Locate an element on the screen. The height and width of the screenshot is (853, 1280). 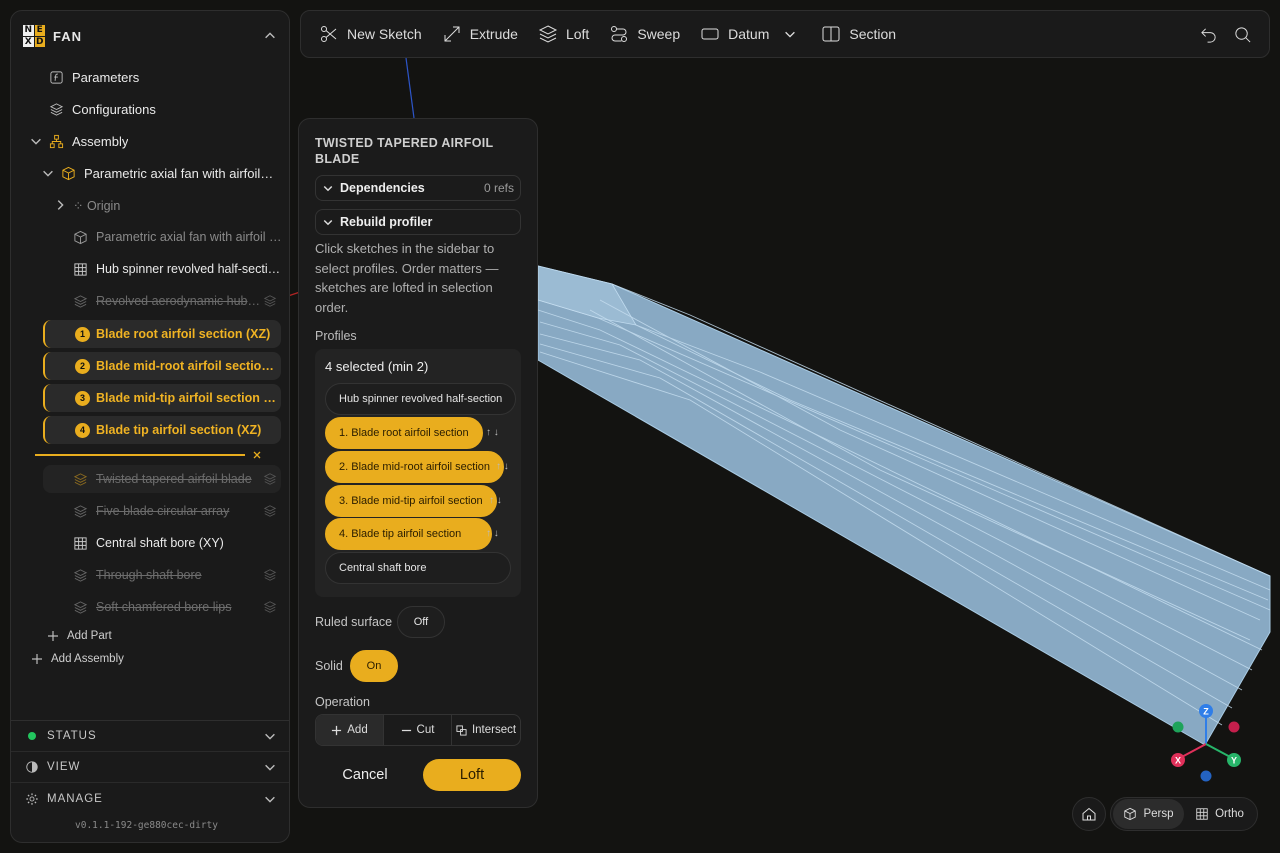
panel-title: TWISTED TAPERED AIRFOIL BLADE is located at coordinates (404, 151).